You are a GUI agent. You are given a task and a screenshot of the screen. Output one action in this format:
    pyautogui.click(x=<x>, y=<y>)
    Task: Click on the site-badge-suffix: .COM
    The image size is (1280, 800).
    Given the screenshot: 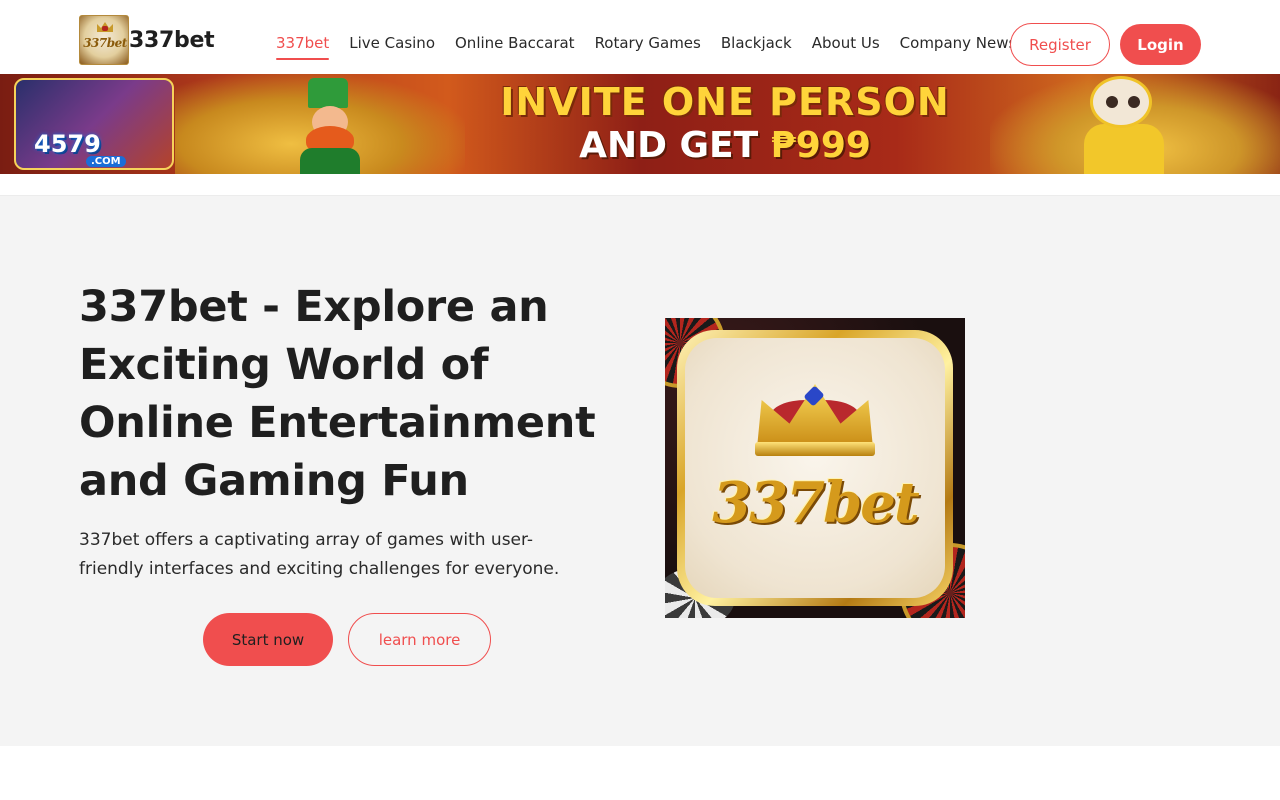 What is the action you would take?
    pyautogui.click(x=106, y=161)
    